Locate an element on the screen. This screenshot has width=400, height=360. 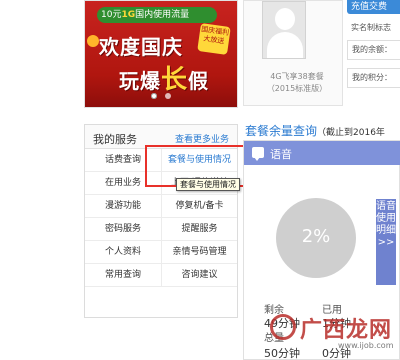
services-row: 常用查询 咨询建议 is located at coordinates (161, 275).